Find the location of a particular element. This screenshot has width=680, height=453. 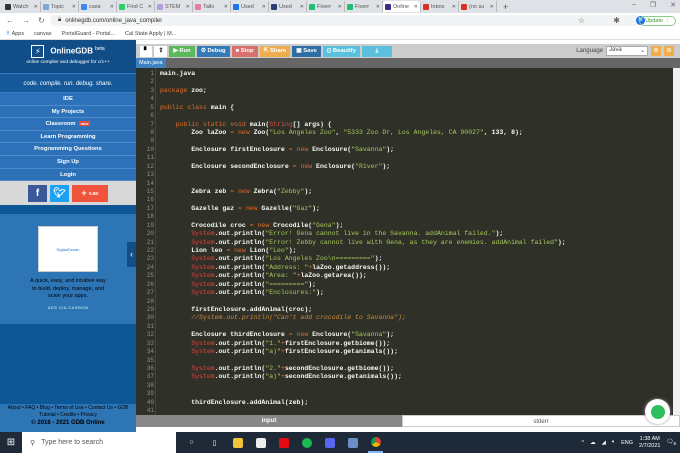

info-icon: ⚙ is located at coordinates (669, 51).